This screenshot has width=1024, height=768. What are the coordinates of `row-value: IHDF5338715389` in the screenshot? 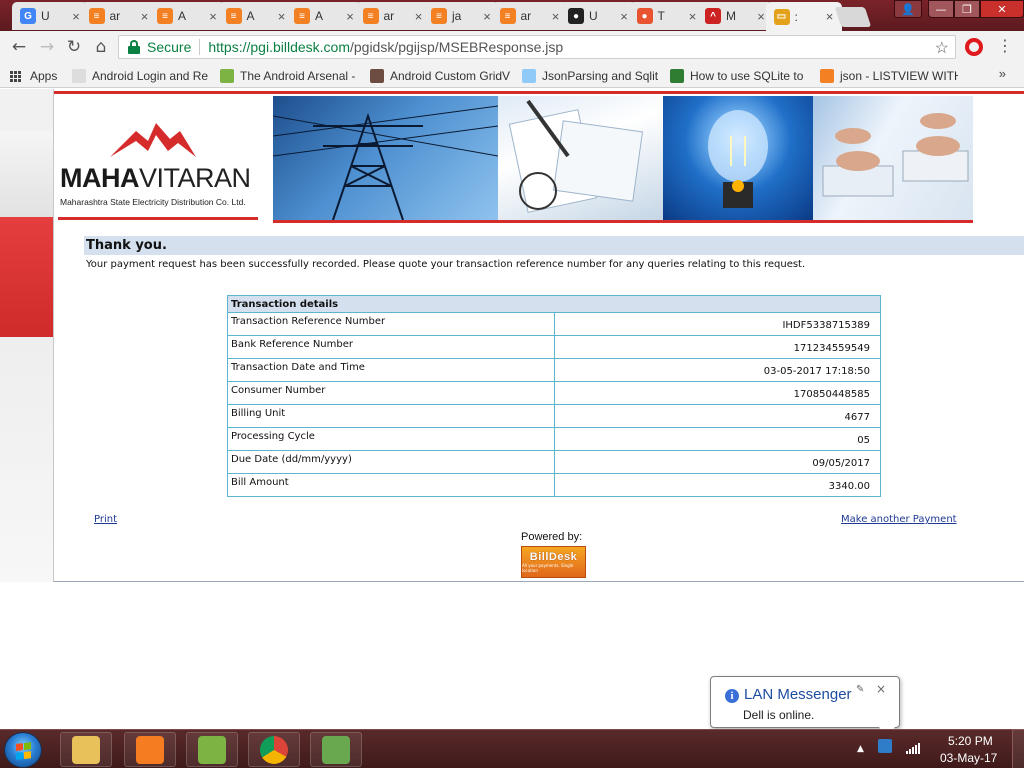 It's located at (717, 324).